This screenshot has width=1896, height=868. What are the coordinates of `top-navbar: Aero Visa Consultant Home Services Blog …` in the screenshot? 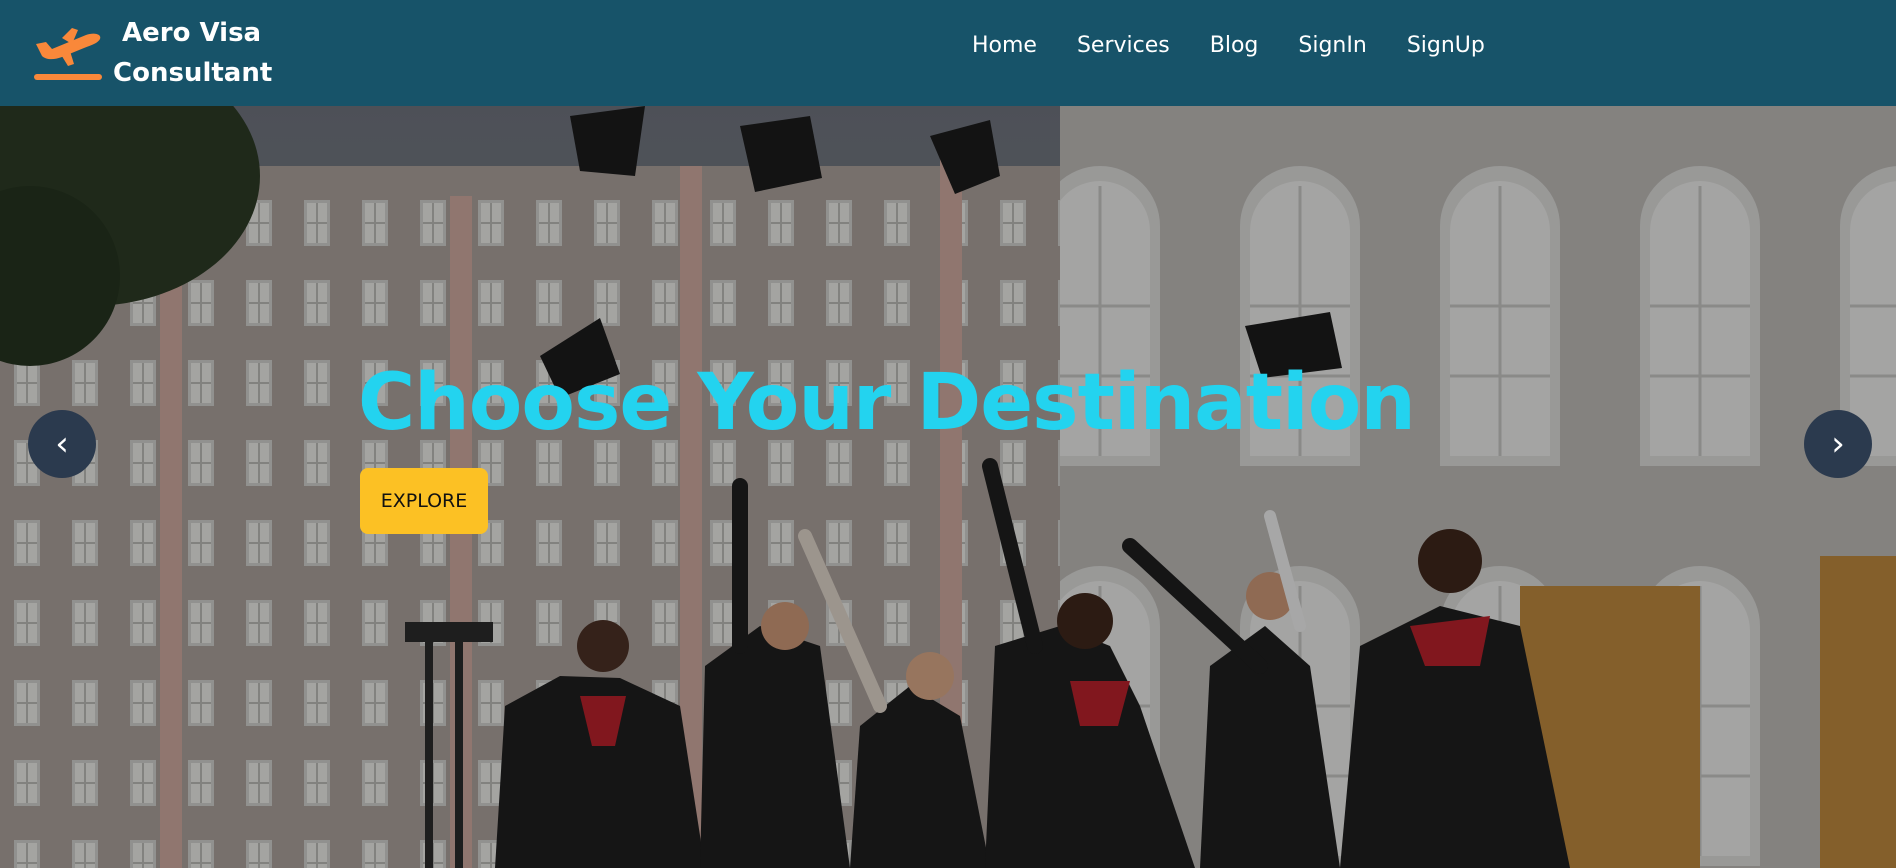 It's located at (948, 53).